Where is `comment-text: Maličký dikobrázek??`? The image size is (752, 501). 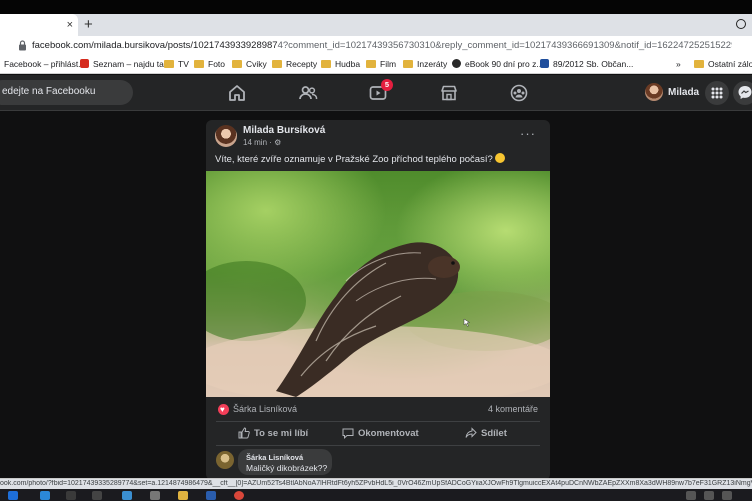
comment-text: Maličký dikobrázek?? is located at coordinates (287, 468).